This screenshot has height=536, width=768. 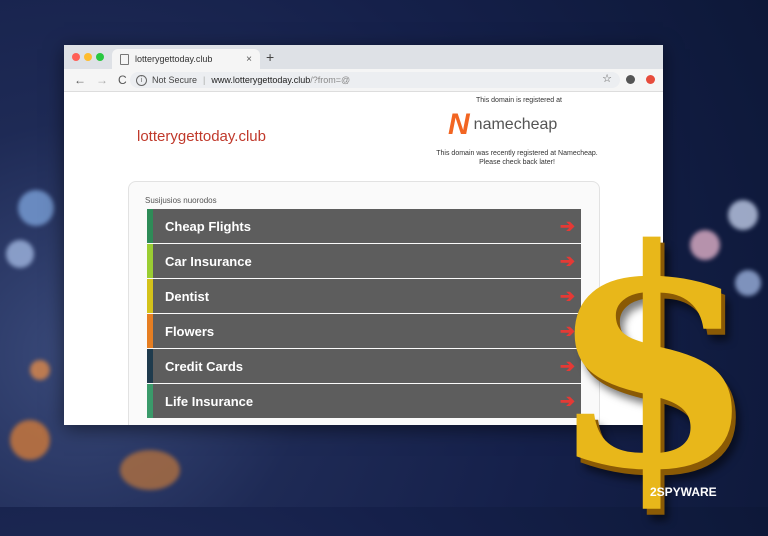 What do you see at coordinates (364, 296) in the screenshot?
I see `link-dentist: Dentist ➔` at bounding box center [364, 296].